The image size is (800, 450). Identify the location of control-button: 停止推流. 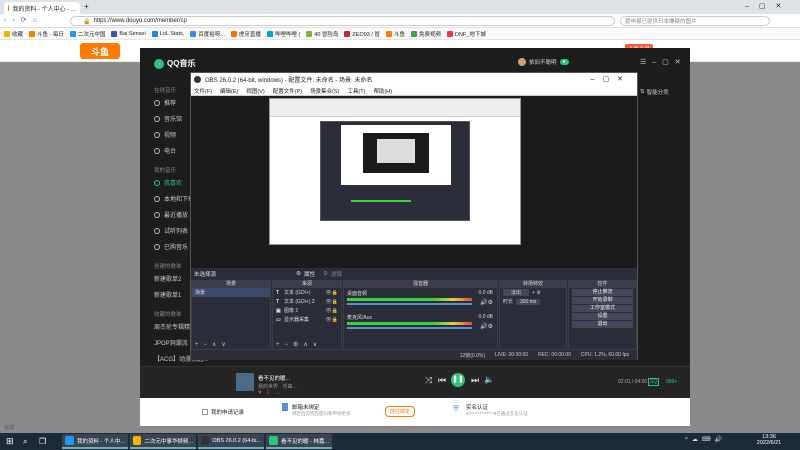
(602, 292).